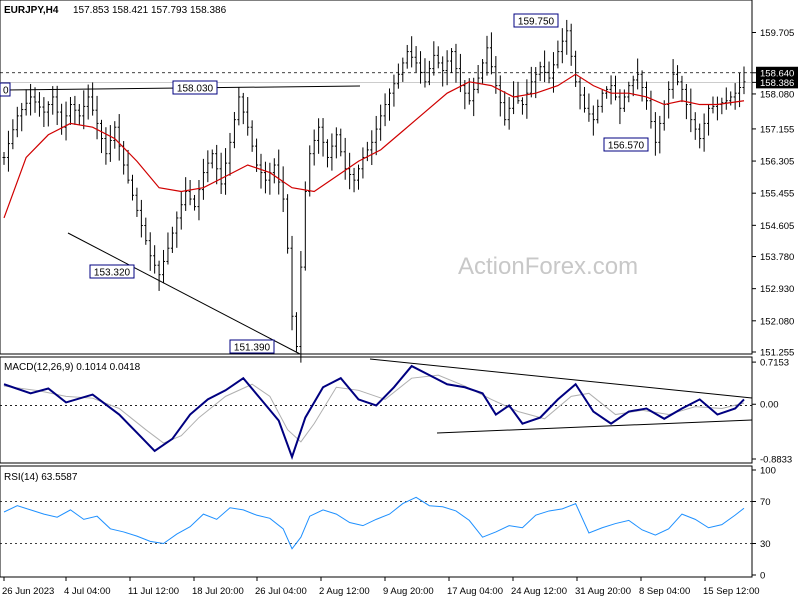 The width and height of the screenshot is (800, 600). I want to click on price-y-tick-label: 155.455, so click(777, 194).